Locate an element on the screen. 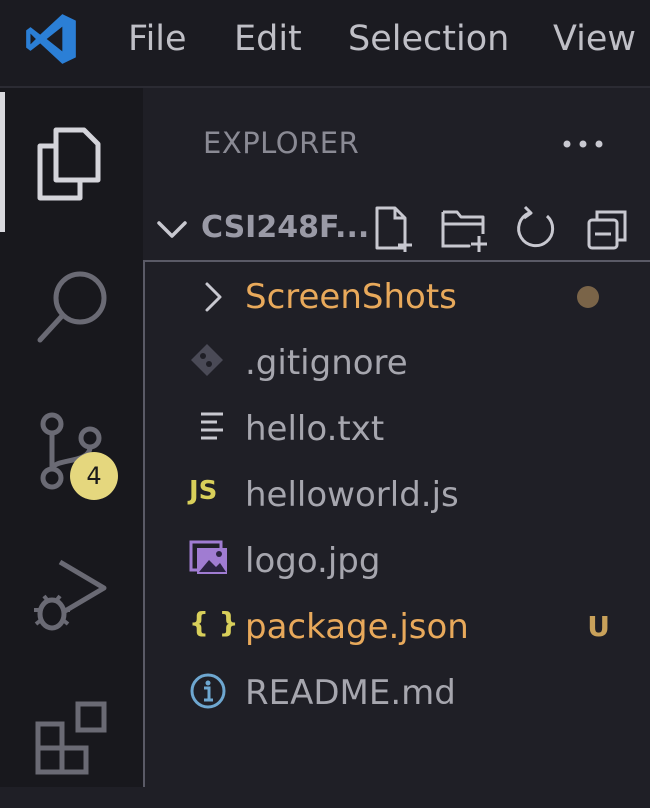 Image resolution: width=650 pixels, height=808 pixels. info-icon is located at coordinates (208, 691).